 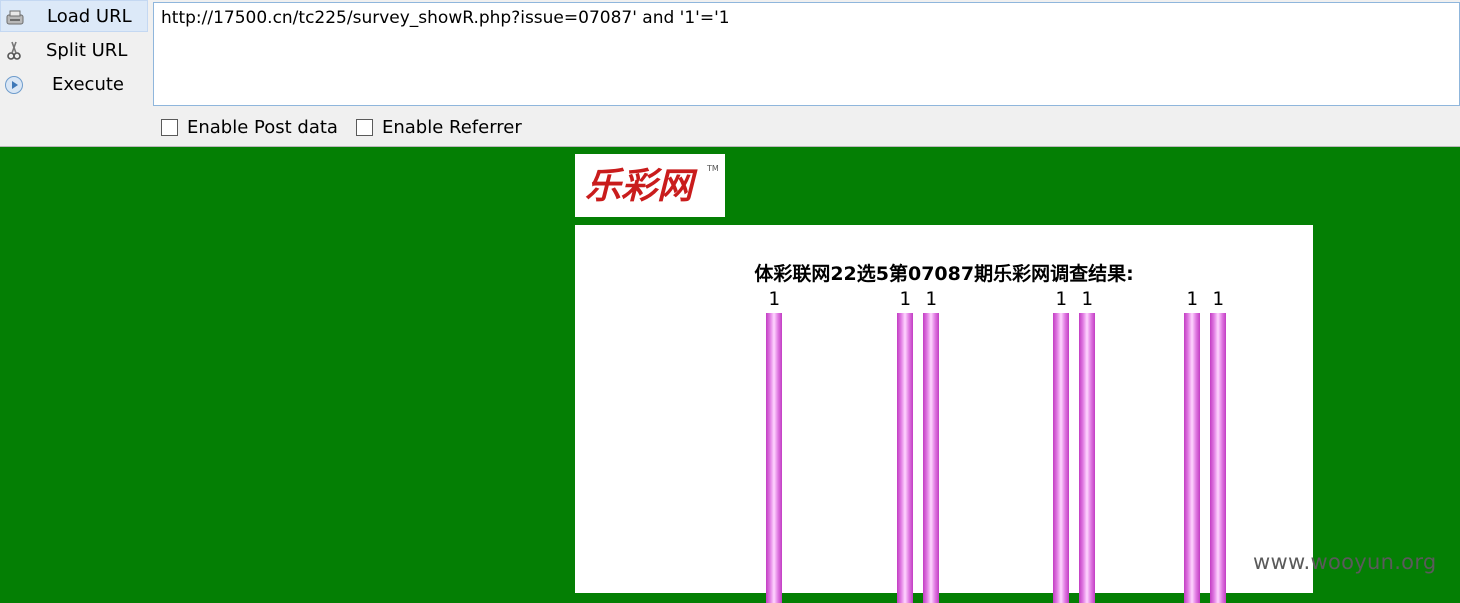 I want to click on enable-post-data-label: Enable Post data, so click(x=262, y=127).